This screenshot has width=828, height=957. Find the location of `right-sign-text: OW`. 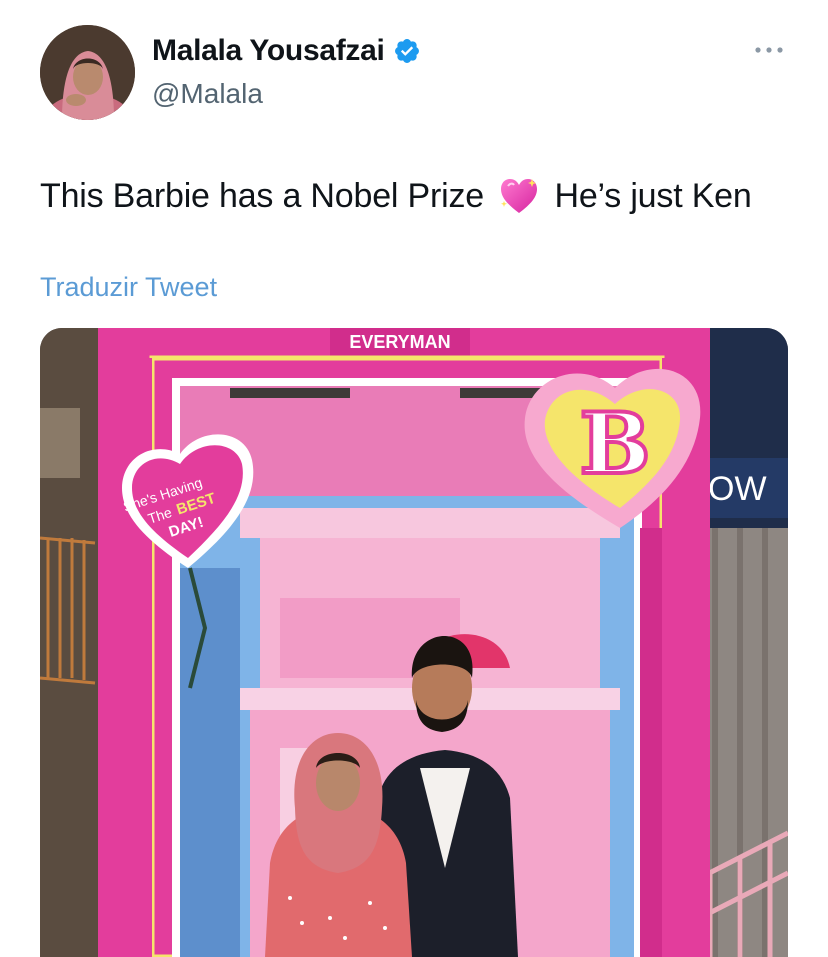

right-sign-text: OW is located at coordinates (737, 489).